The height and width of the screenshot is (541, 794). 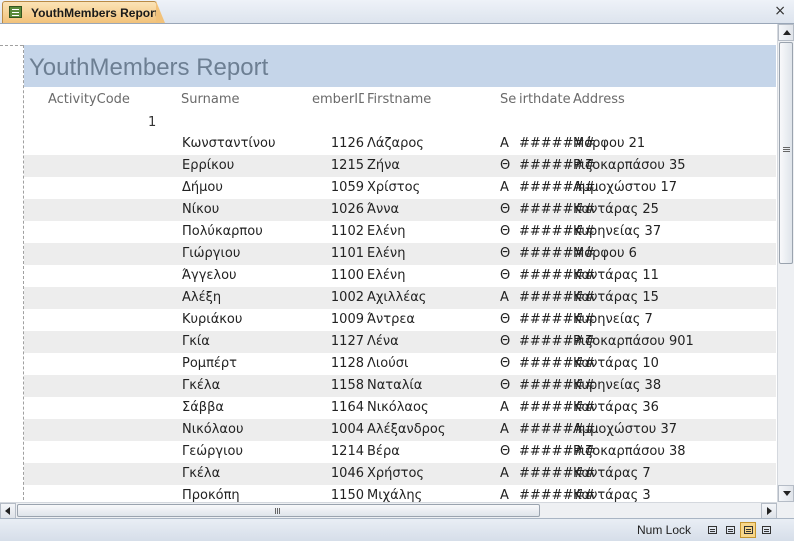 What do you see at coordinates (383, 209) in the screenshot?
I see `cell-firstname: Άννα` at bounding box center [383, 209].